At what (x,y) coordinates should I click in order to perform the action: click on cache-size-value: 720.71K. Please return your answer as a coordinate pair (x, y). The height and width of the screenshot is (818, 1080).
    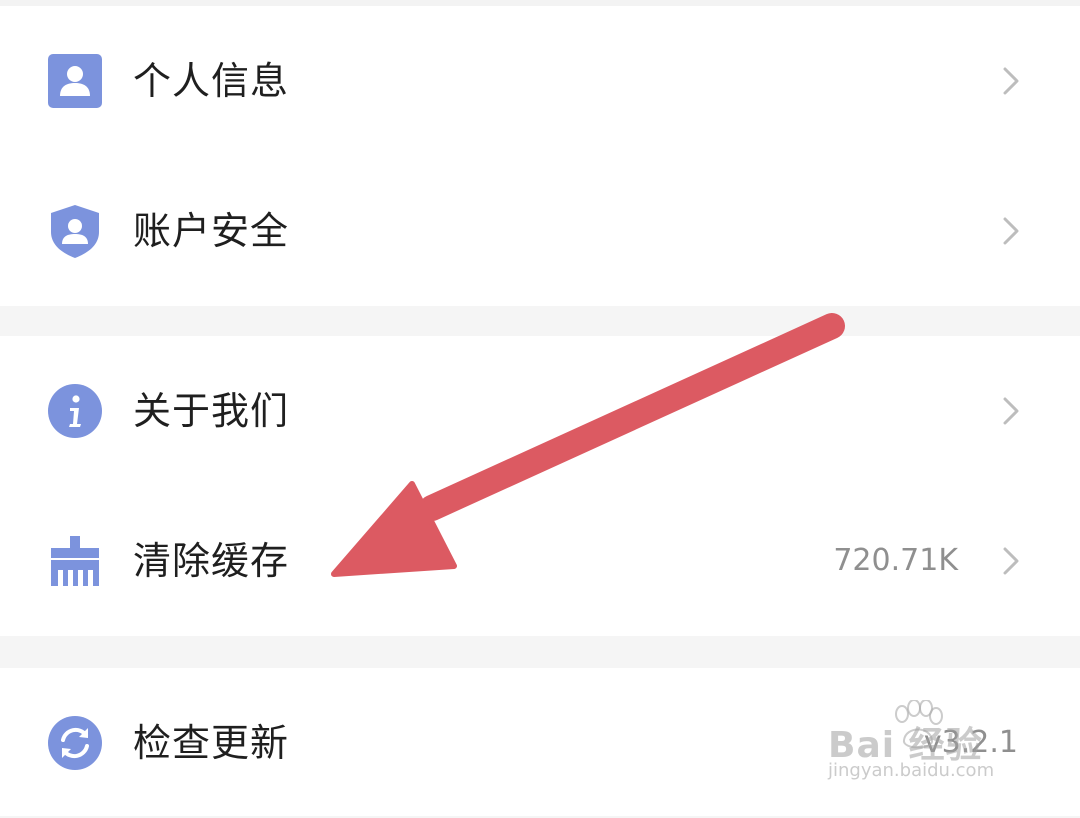
    Looking at the image, I should click on (895, 560).